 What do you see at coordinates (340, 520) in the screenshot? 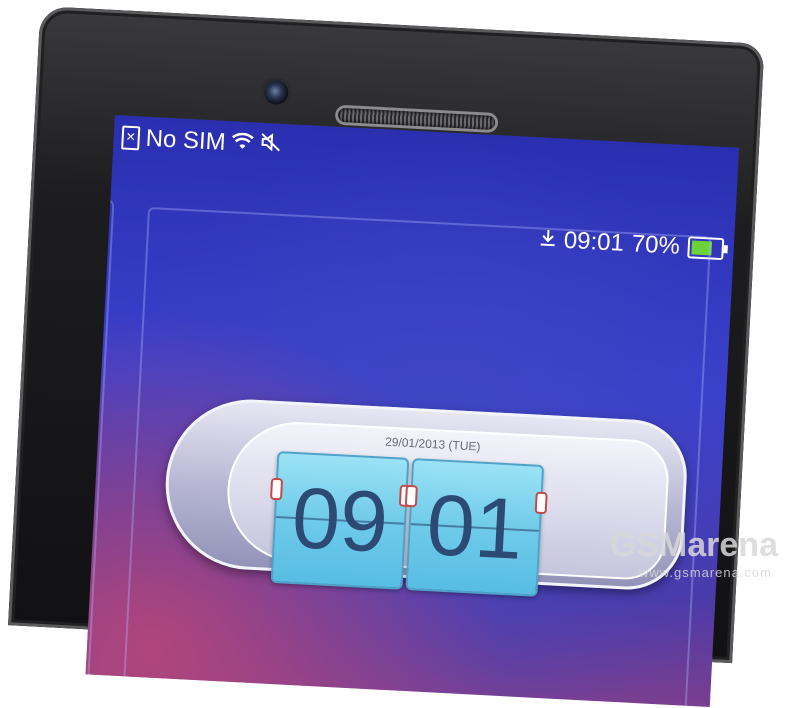
I see `flip-card-hours: 09` at bounding box center [340, 520].